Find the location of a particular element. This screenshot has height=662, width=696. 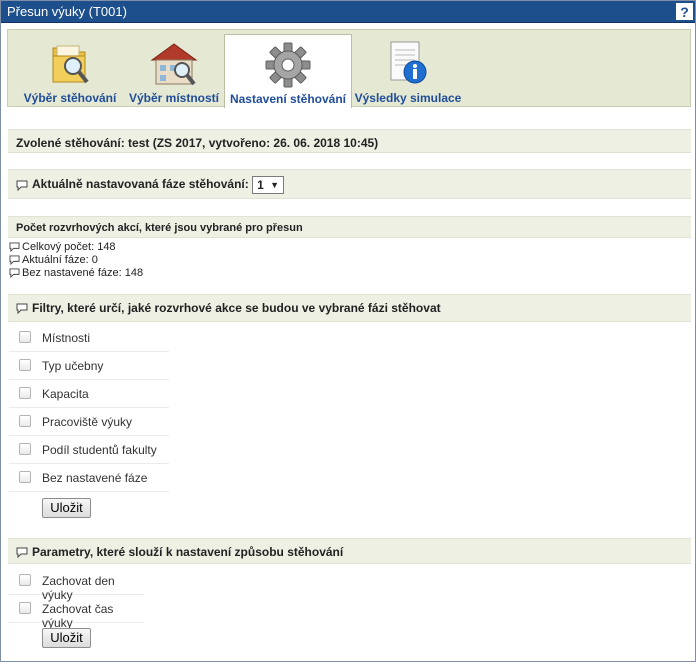

filter-row: Podíl studentů fakulty is located at coordinates (89, 450).